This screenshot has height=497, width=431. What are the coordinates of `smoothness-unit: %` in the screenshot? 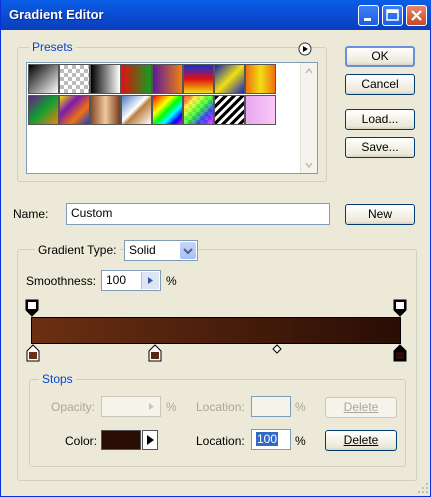 It's located at (171, 281).